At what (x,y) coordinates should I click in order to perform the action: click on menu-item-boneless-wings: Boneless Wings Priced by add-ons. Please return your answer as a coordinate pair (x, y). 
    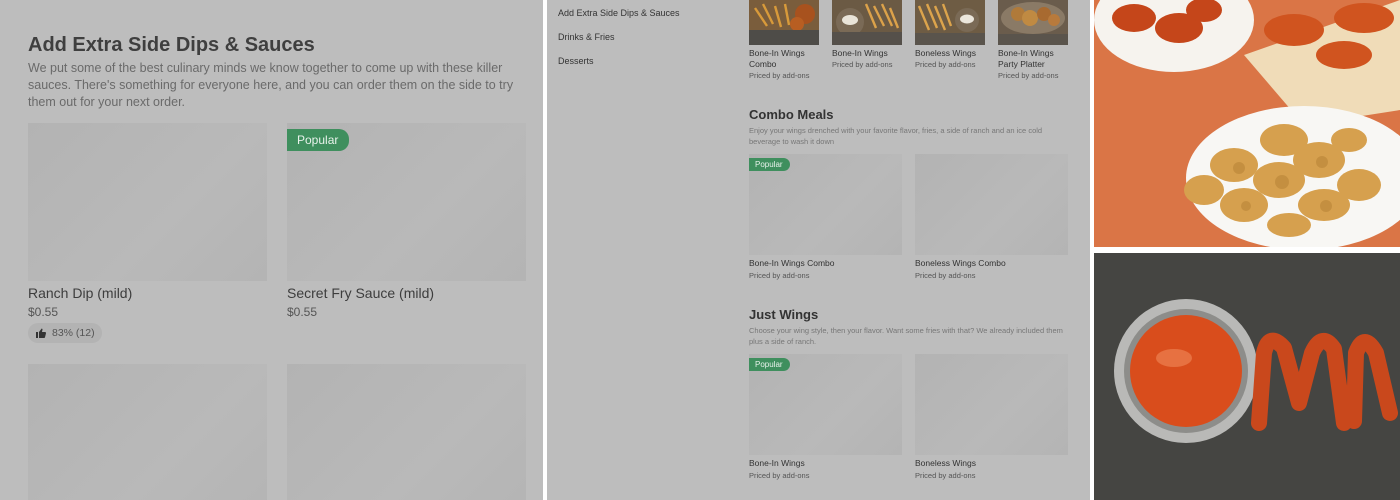
    Looking at the image, I should click on (991, 418).